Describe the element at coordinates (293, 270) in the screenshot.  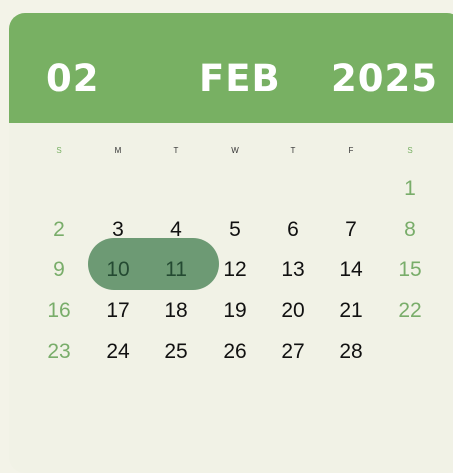
I see `day-cell: 13` at that location.